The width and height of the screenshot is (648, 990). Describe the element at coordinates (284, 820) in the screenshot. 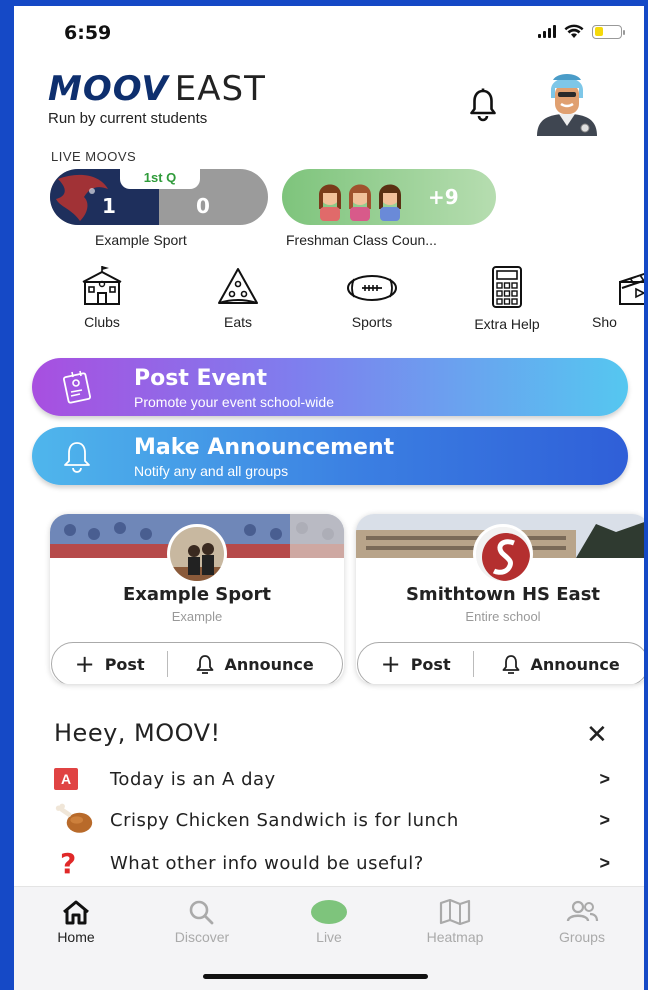

I see `info-text: Crispy Chicken Sandwich is for lunch` at that location.